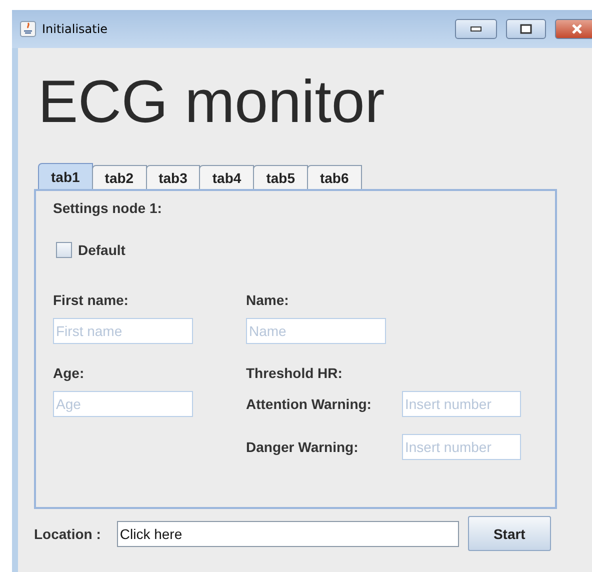  What do you see at coordinates (75, 29) in the screenshot?
I see `window-title: Initialisatie` at bounding box center [75, 29].